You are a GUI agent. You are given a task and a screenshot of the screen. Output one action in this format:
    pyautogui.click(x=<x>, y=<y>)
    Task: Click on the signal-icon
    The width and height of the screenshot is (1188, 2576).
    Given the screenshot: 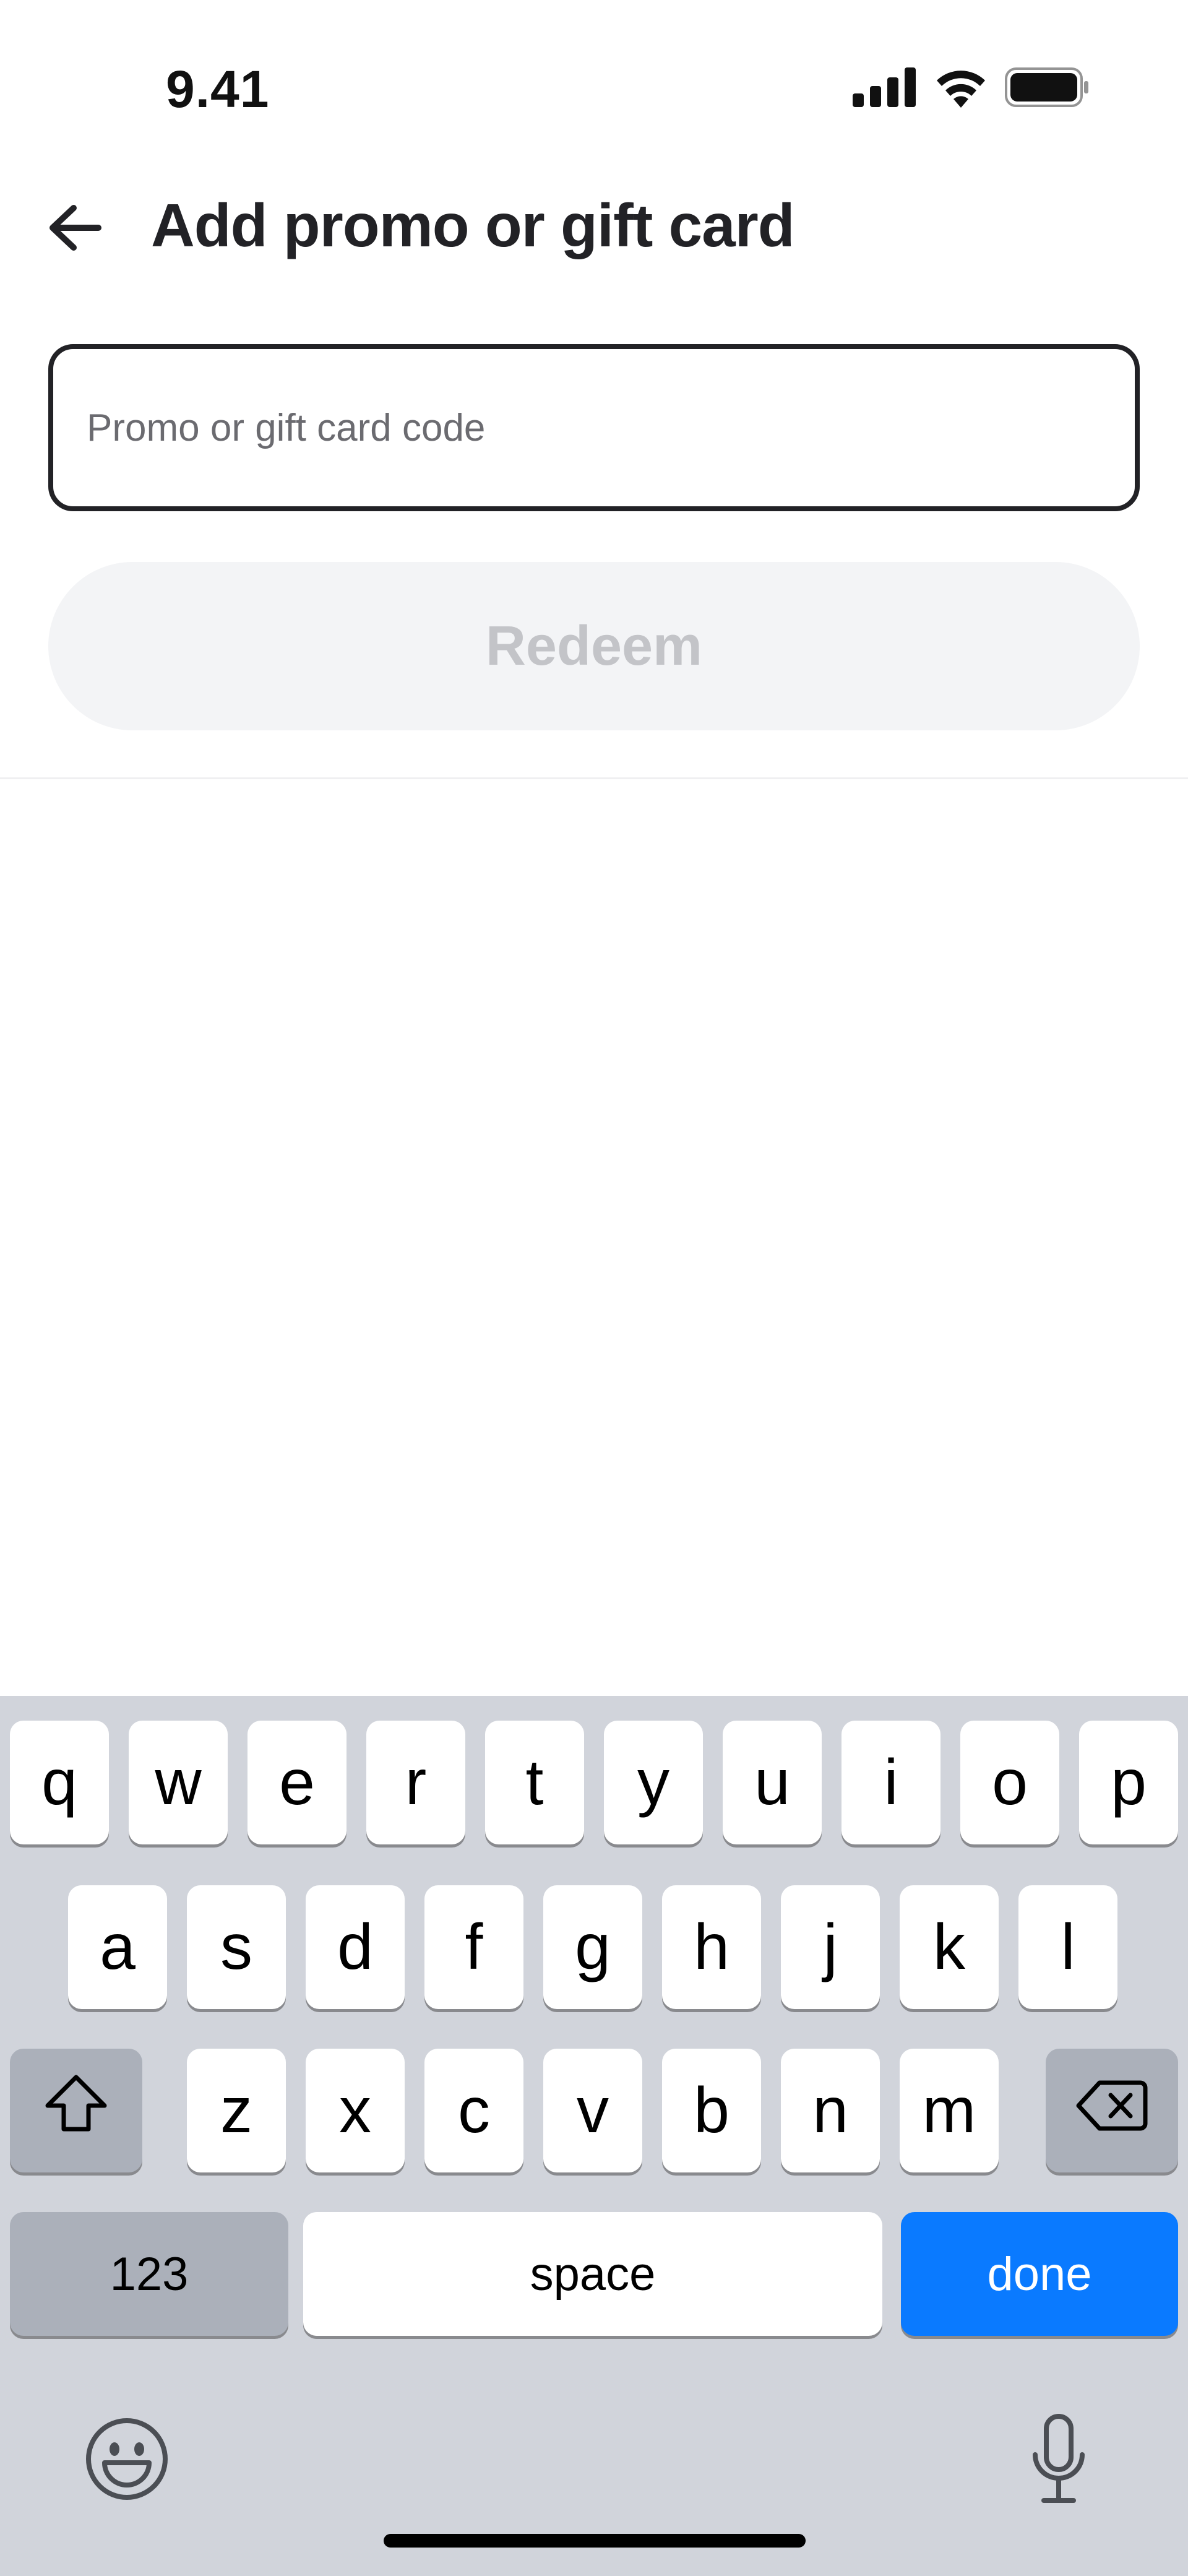 What is the action you would take?
    pyautogui.click(x=885, y=88)
    